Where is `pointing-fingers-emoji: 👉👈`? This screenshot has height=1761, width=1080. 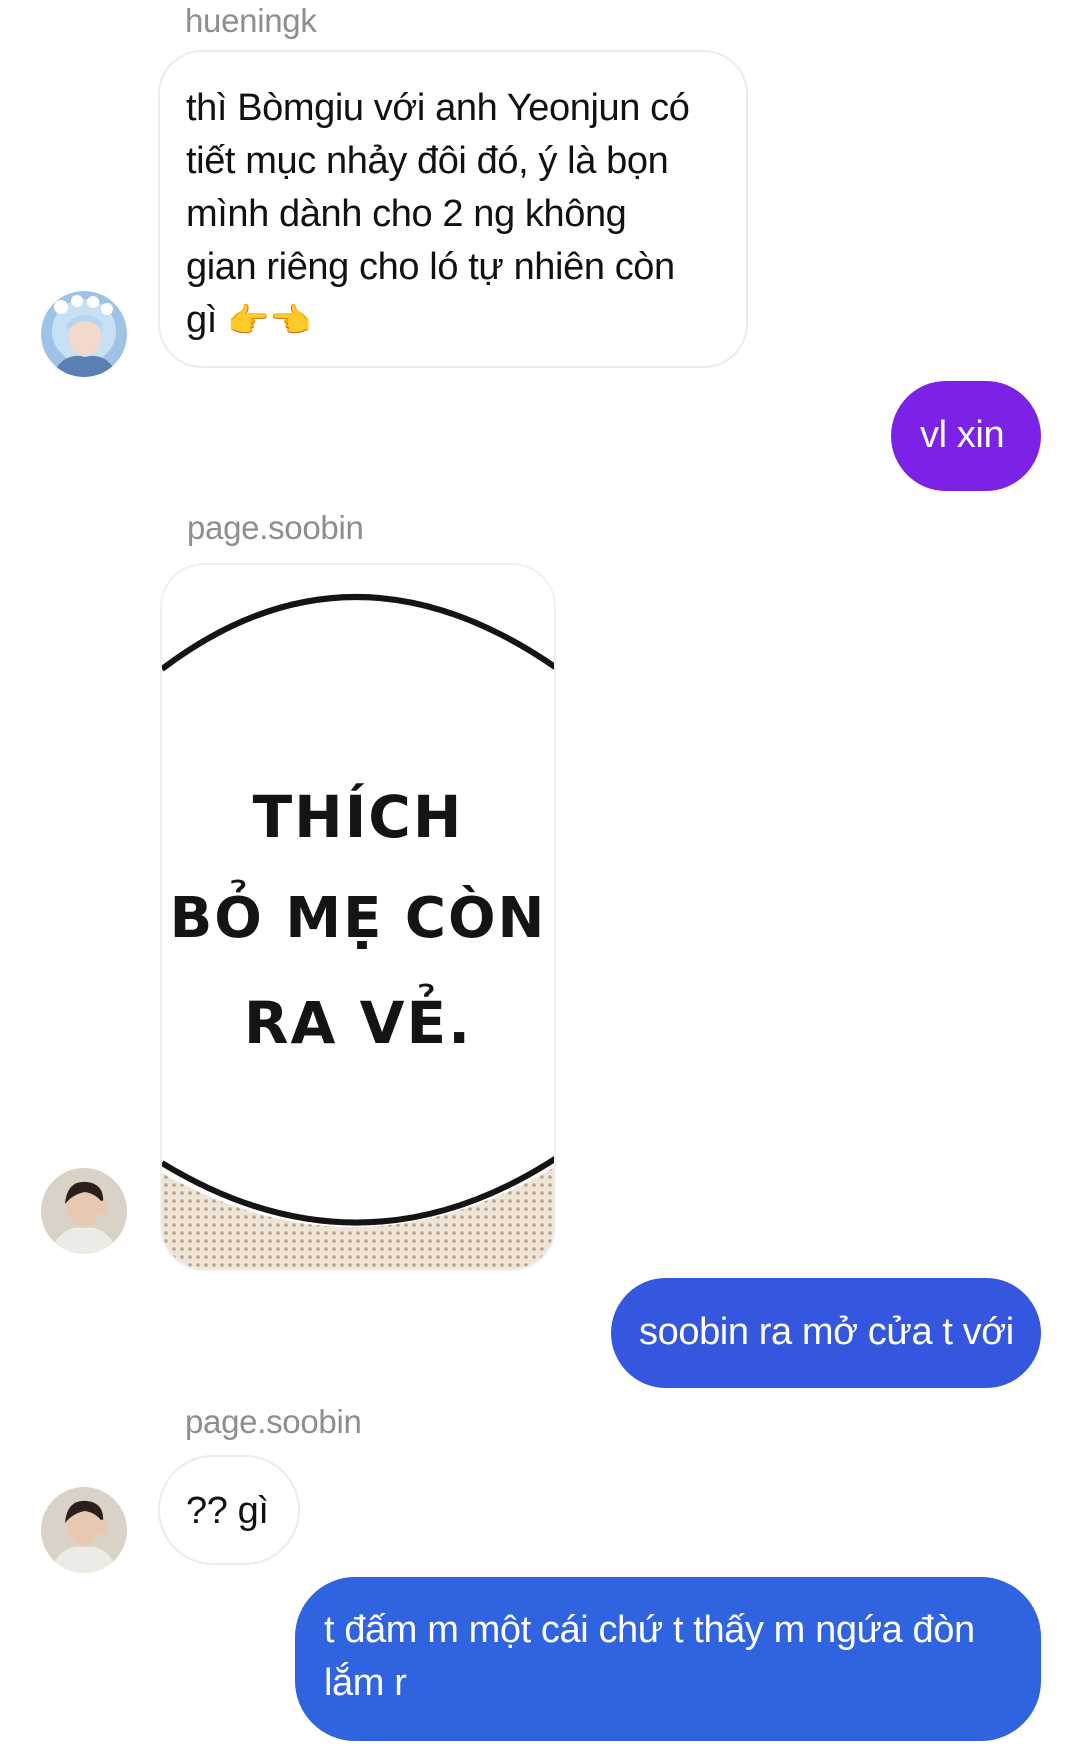
pointing-fingers-emoji: 👉👈 is located at coordinates (269, 321).